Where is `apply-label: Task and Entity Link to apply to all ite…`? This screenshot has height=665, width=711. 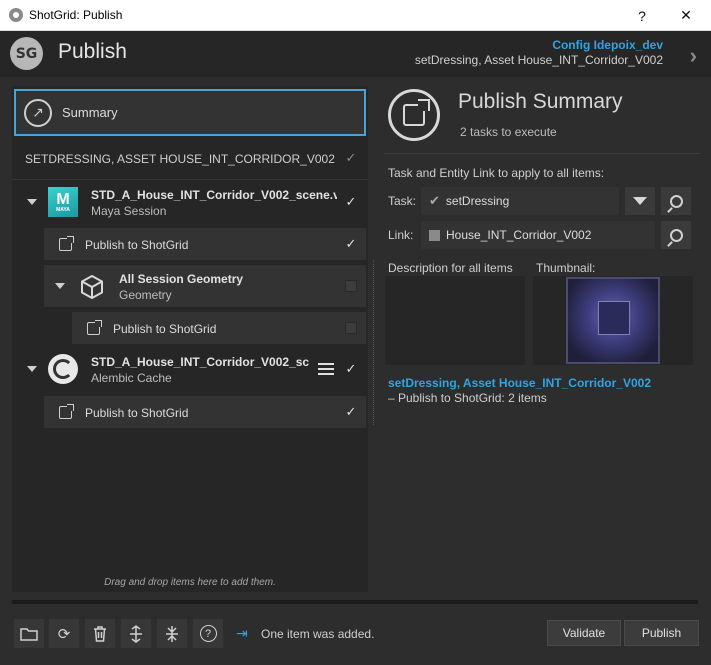
apply-label: Task and Entity Link to apply to all ite… is located at coordinates (496, 173).